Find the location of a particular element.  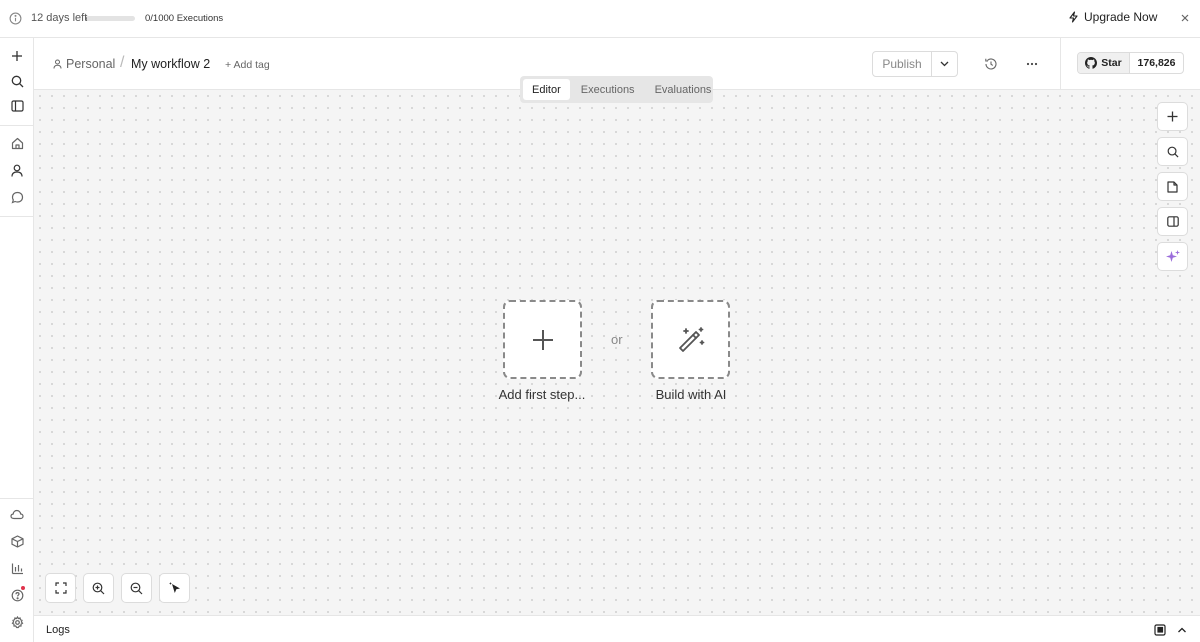

github-star-label: Star is located at coordinates (1111, 63).